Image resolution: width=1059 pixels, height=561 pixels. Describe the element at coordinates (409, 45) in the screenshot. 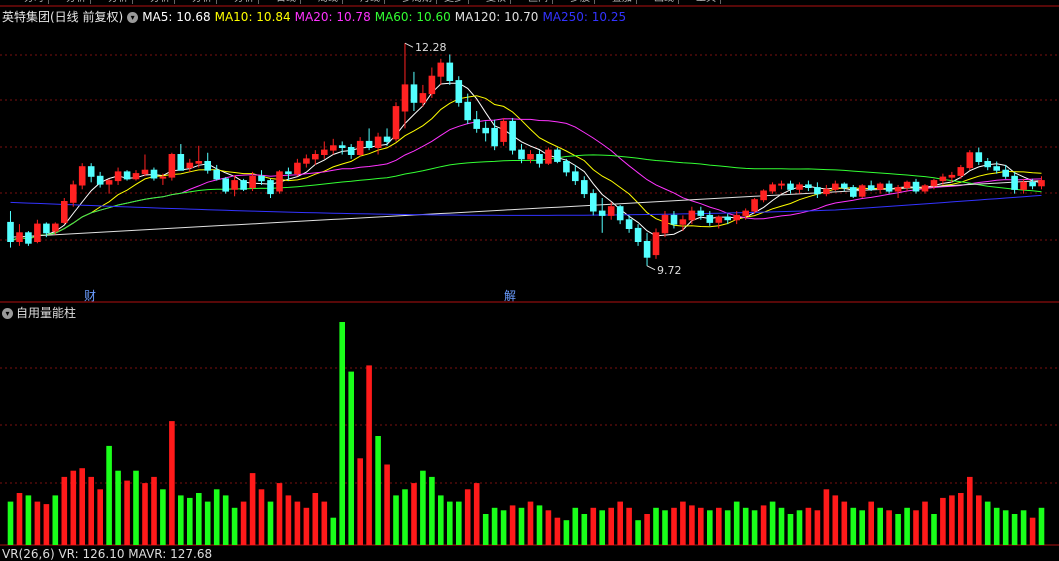

I see `high-price-pointer` at that location.